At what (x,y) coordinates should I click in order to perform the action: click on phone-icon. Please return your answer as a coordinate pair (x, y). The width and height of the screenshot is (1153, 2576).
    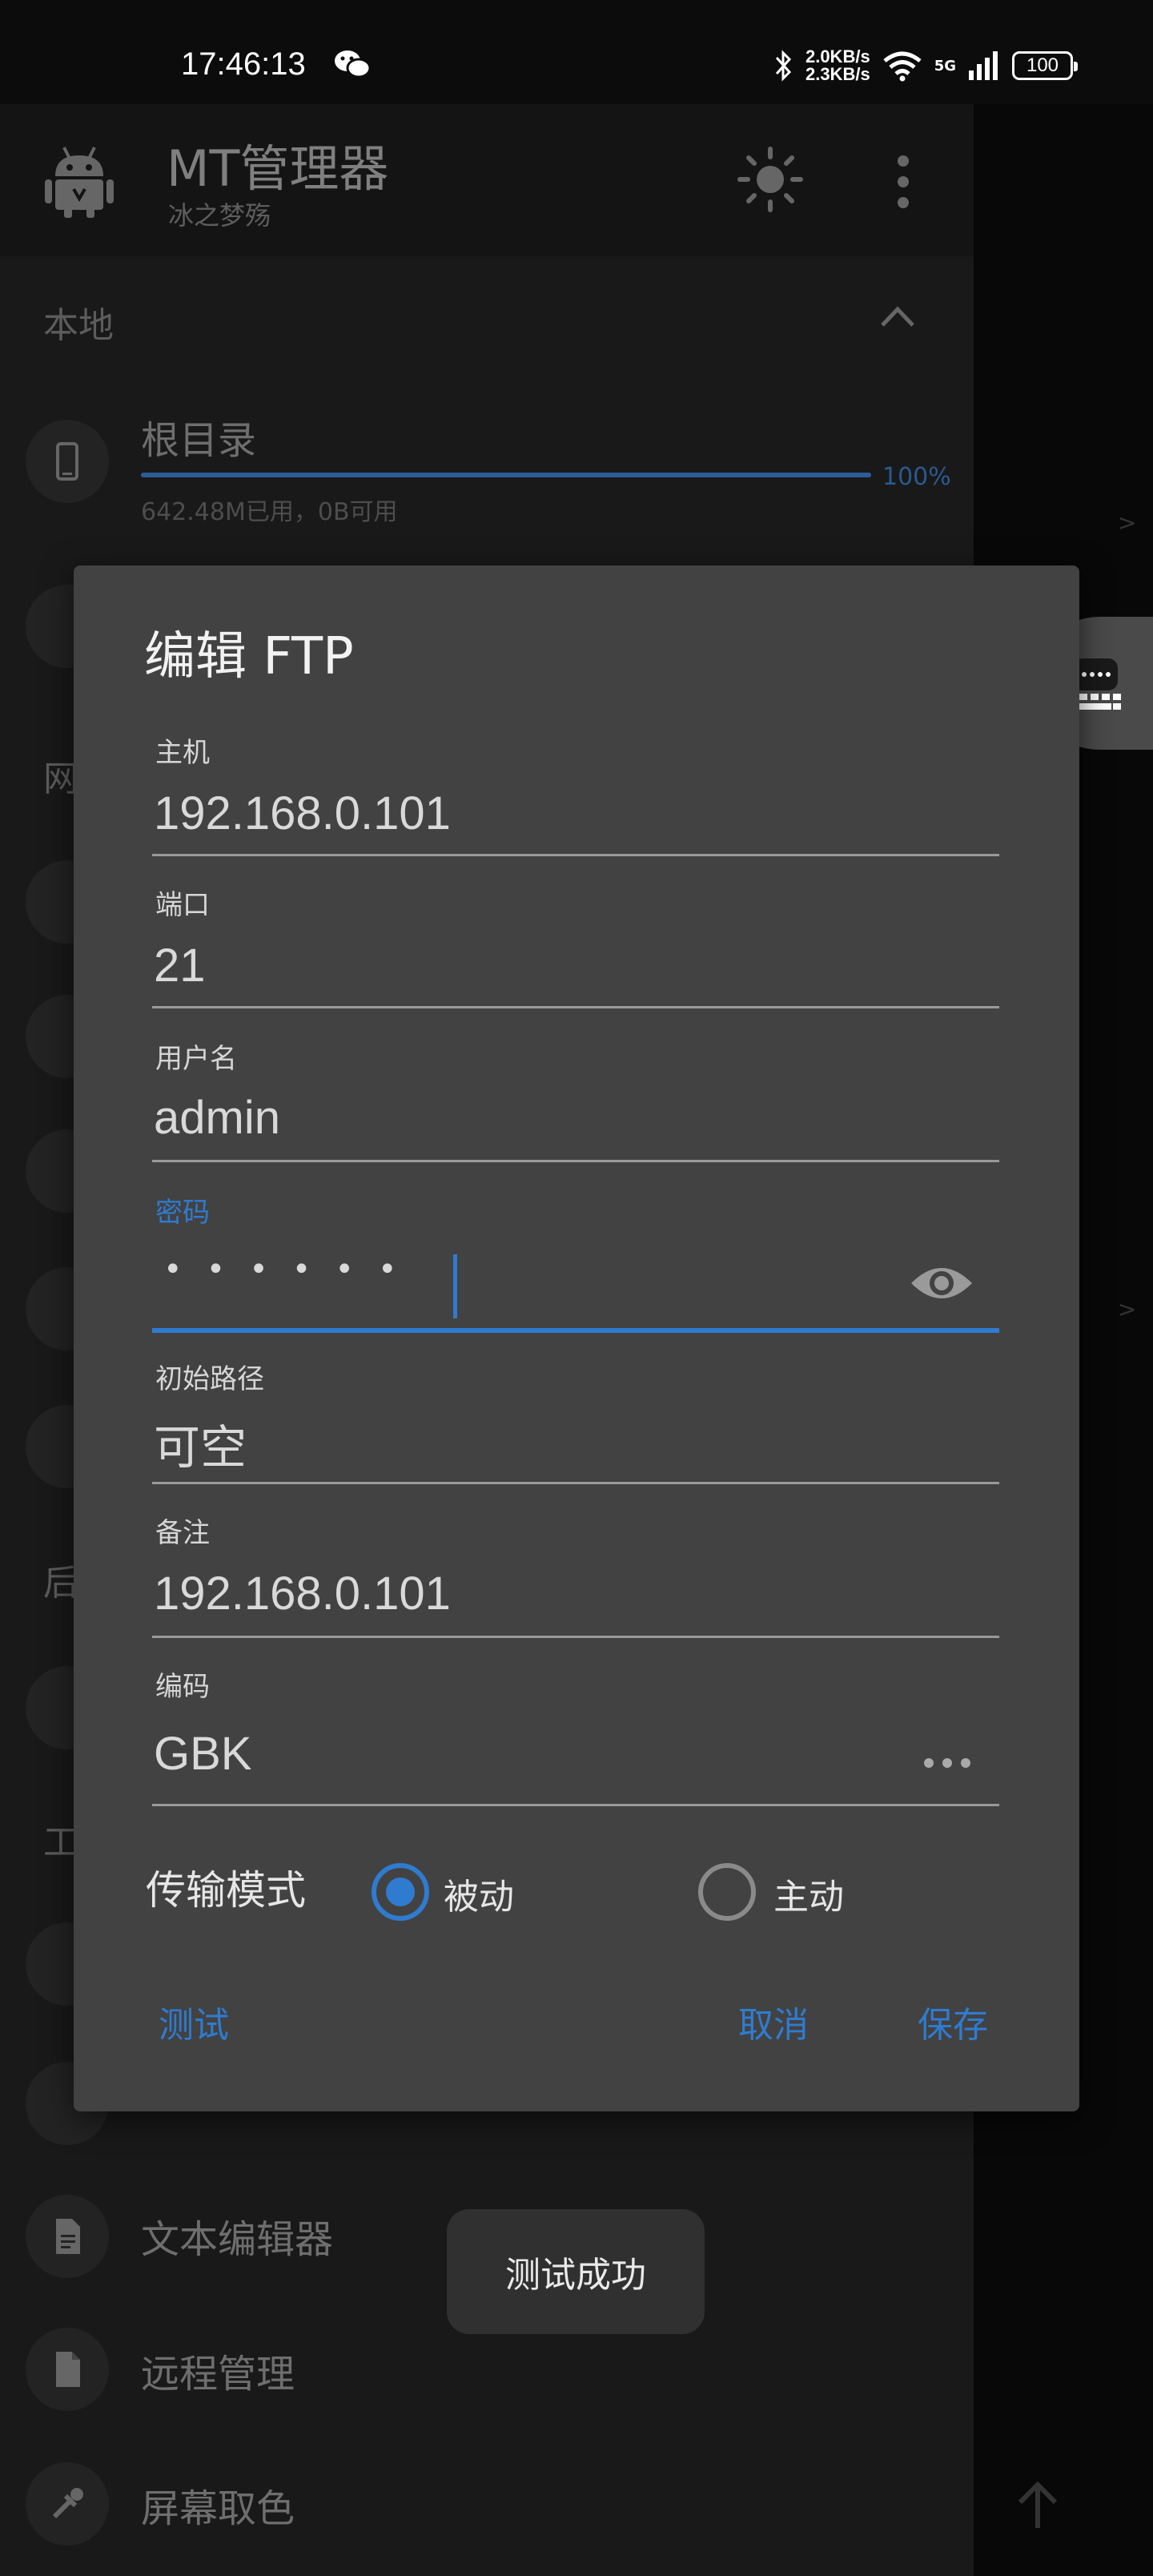
    Looking at the image, I should click on (67, 461).